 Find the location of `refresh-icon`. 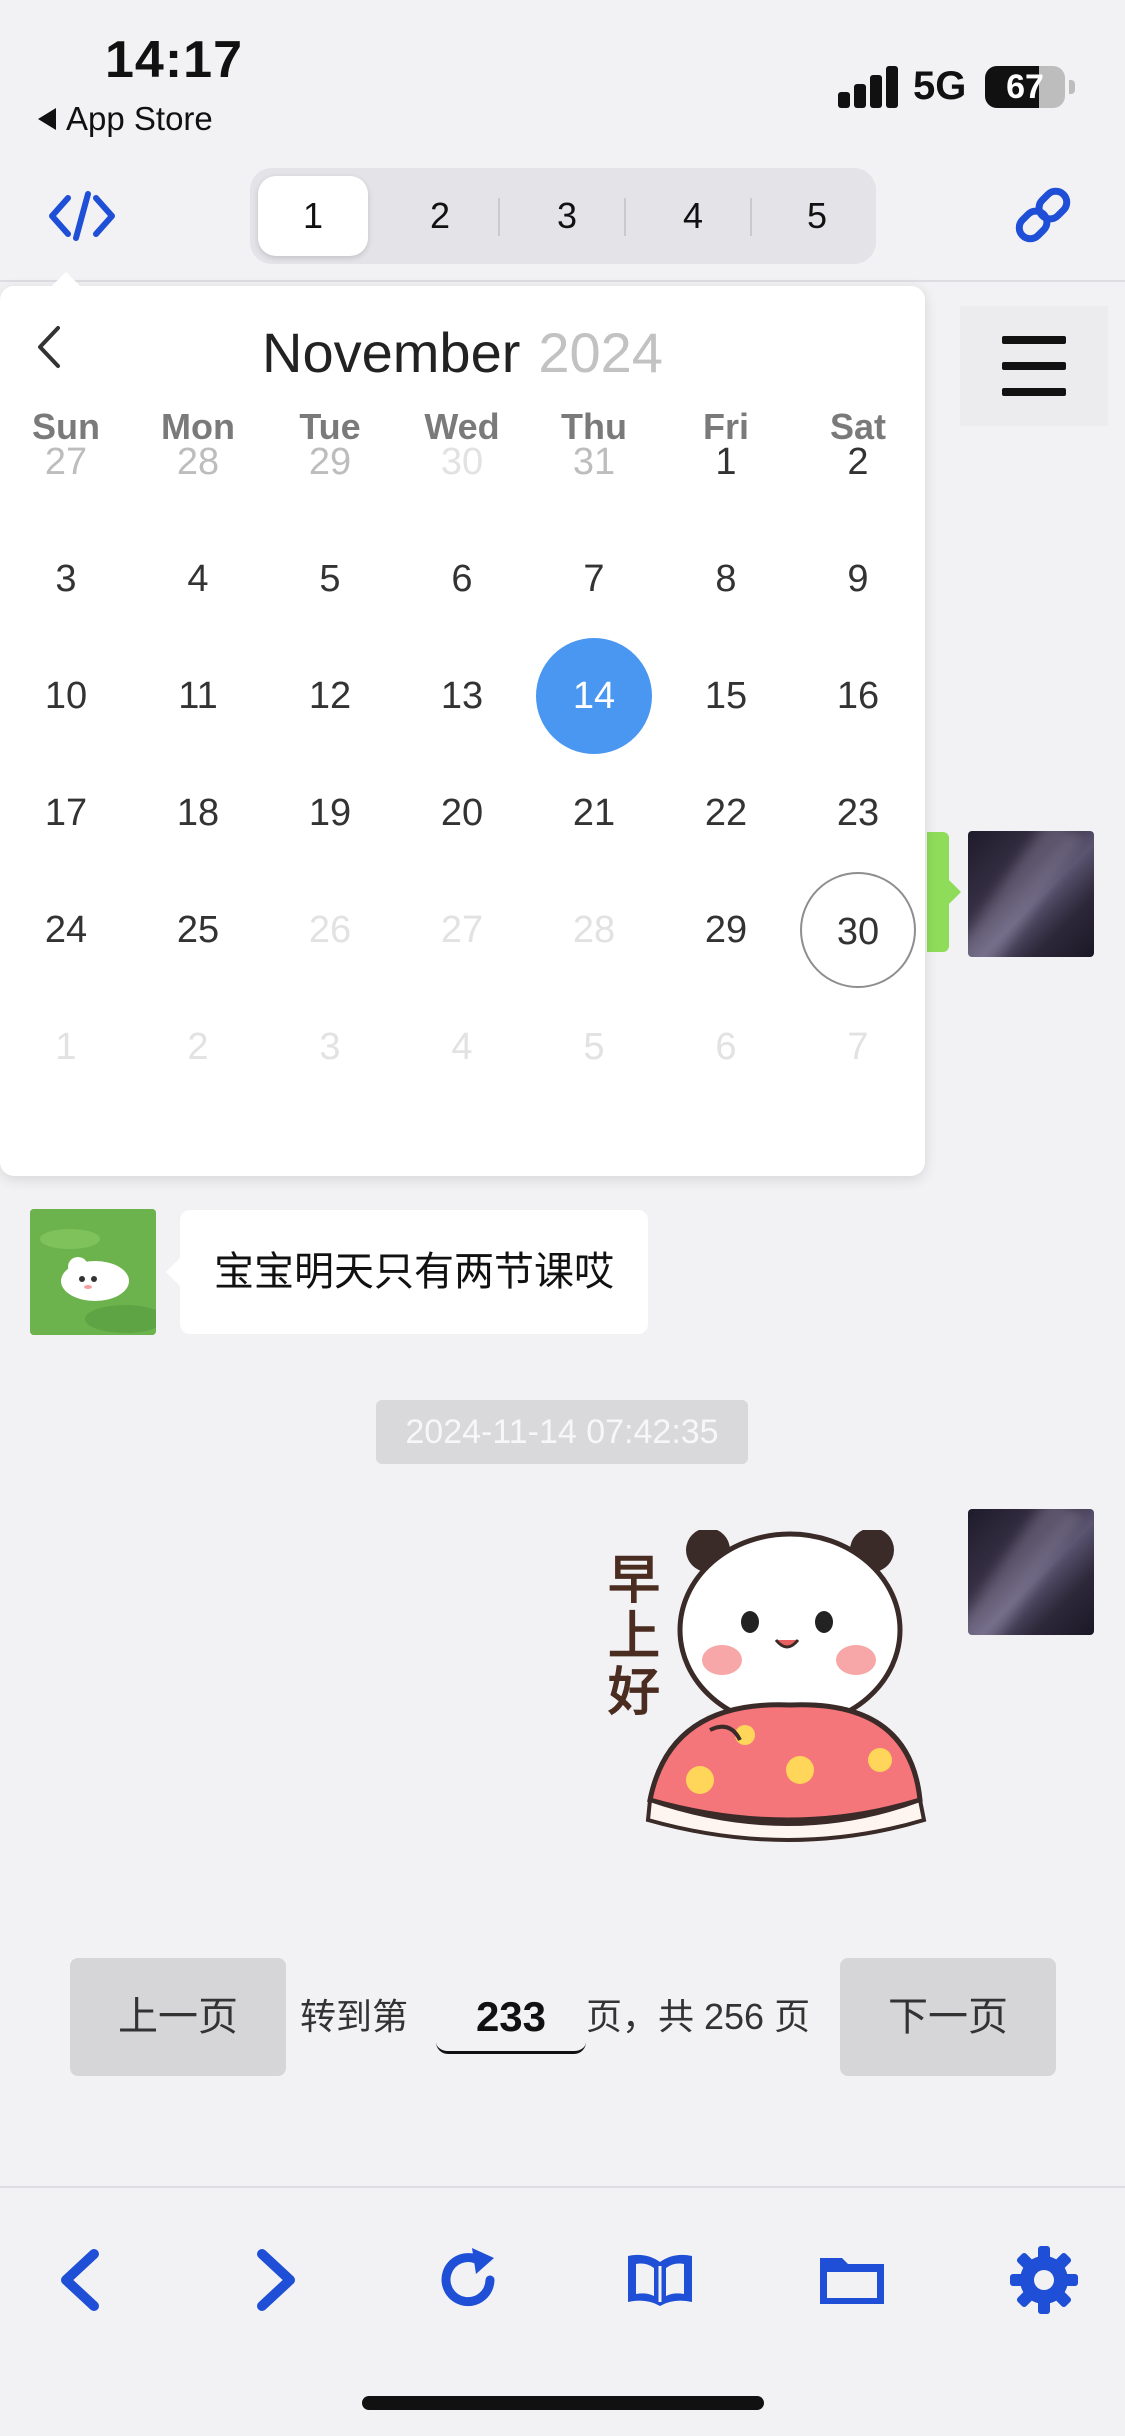

refresh-icon is located at coordinates (468, 2280).